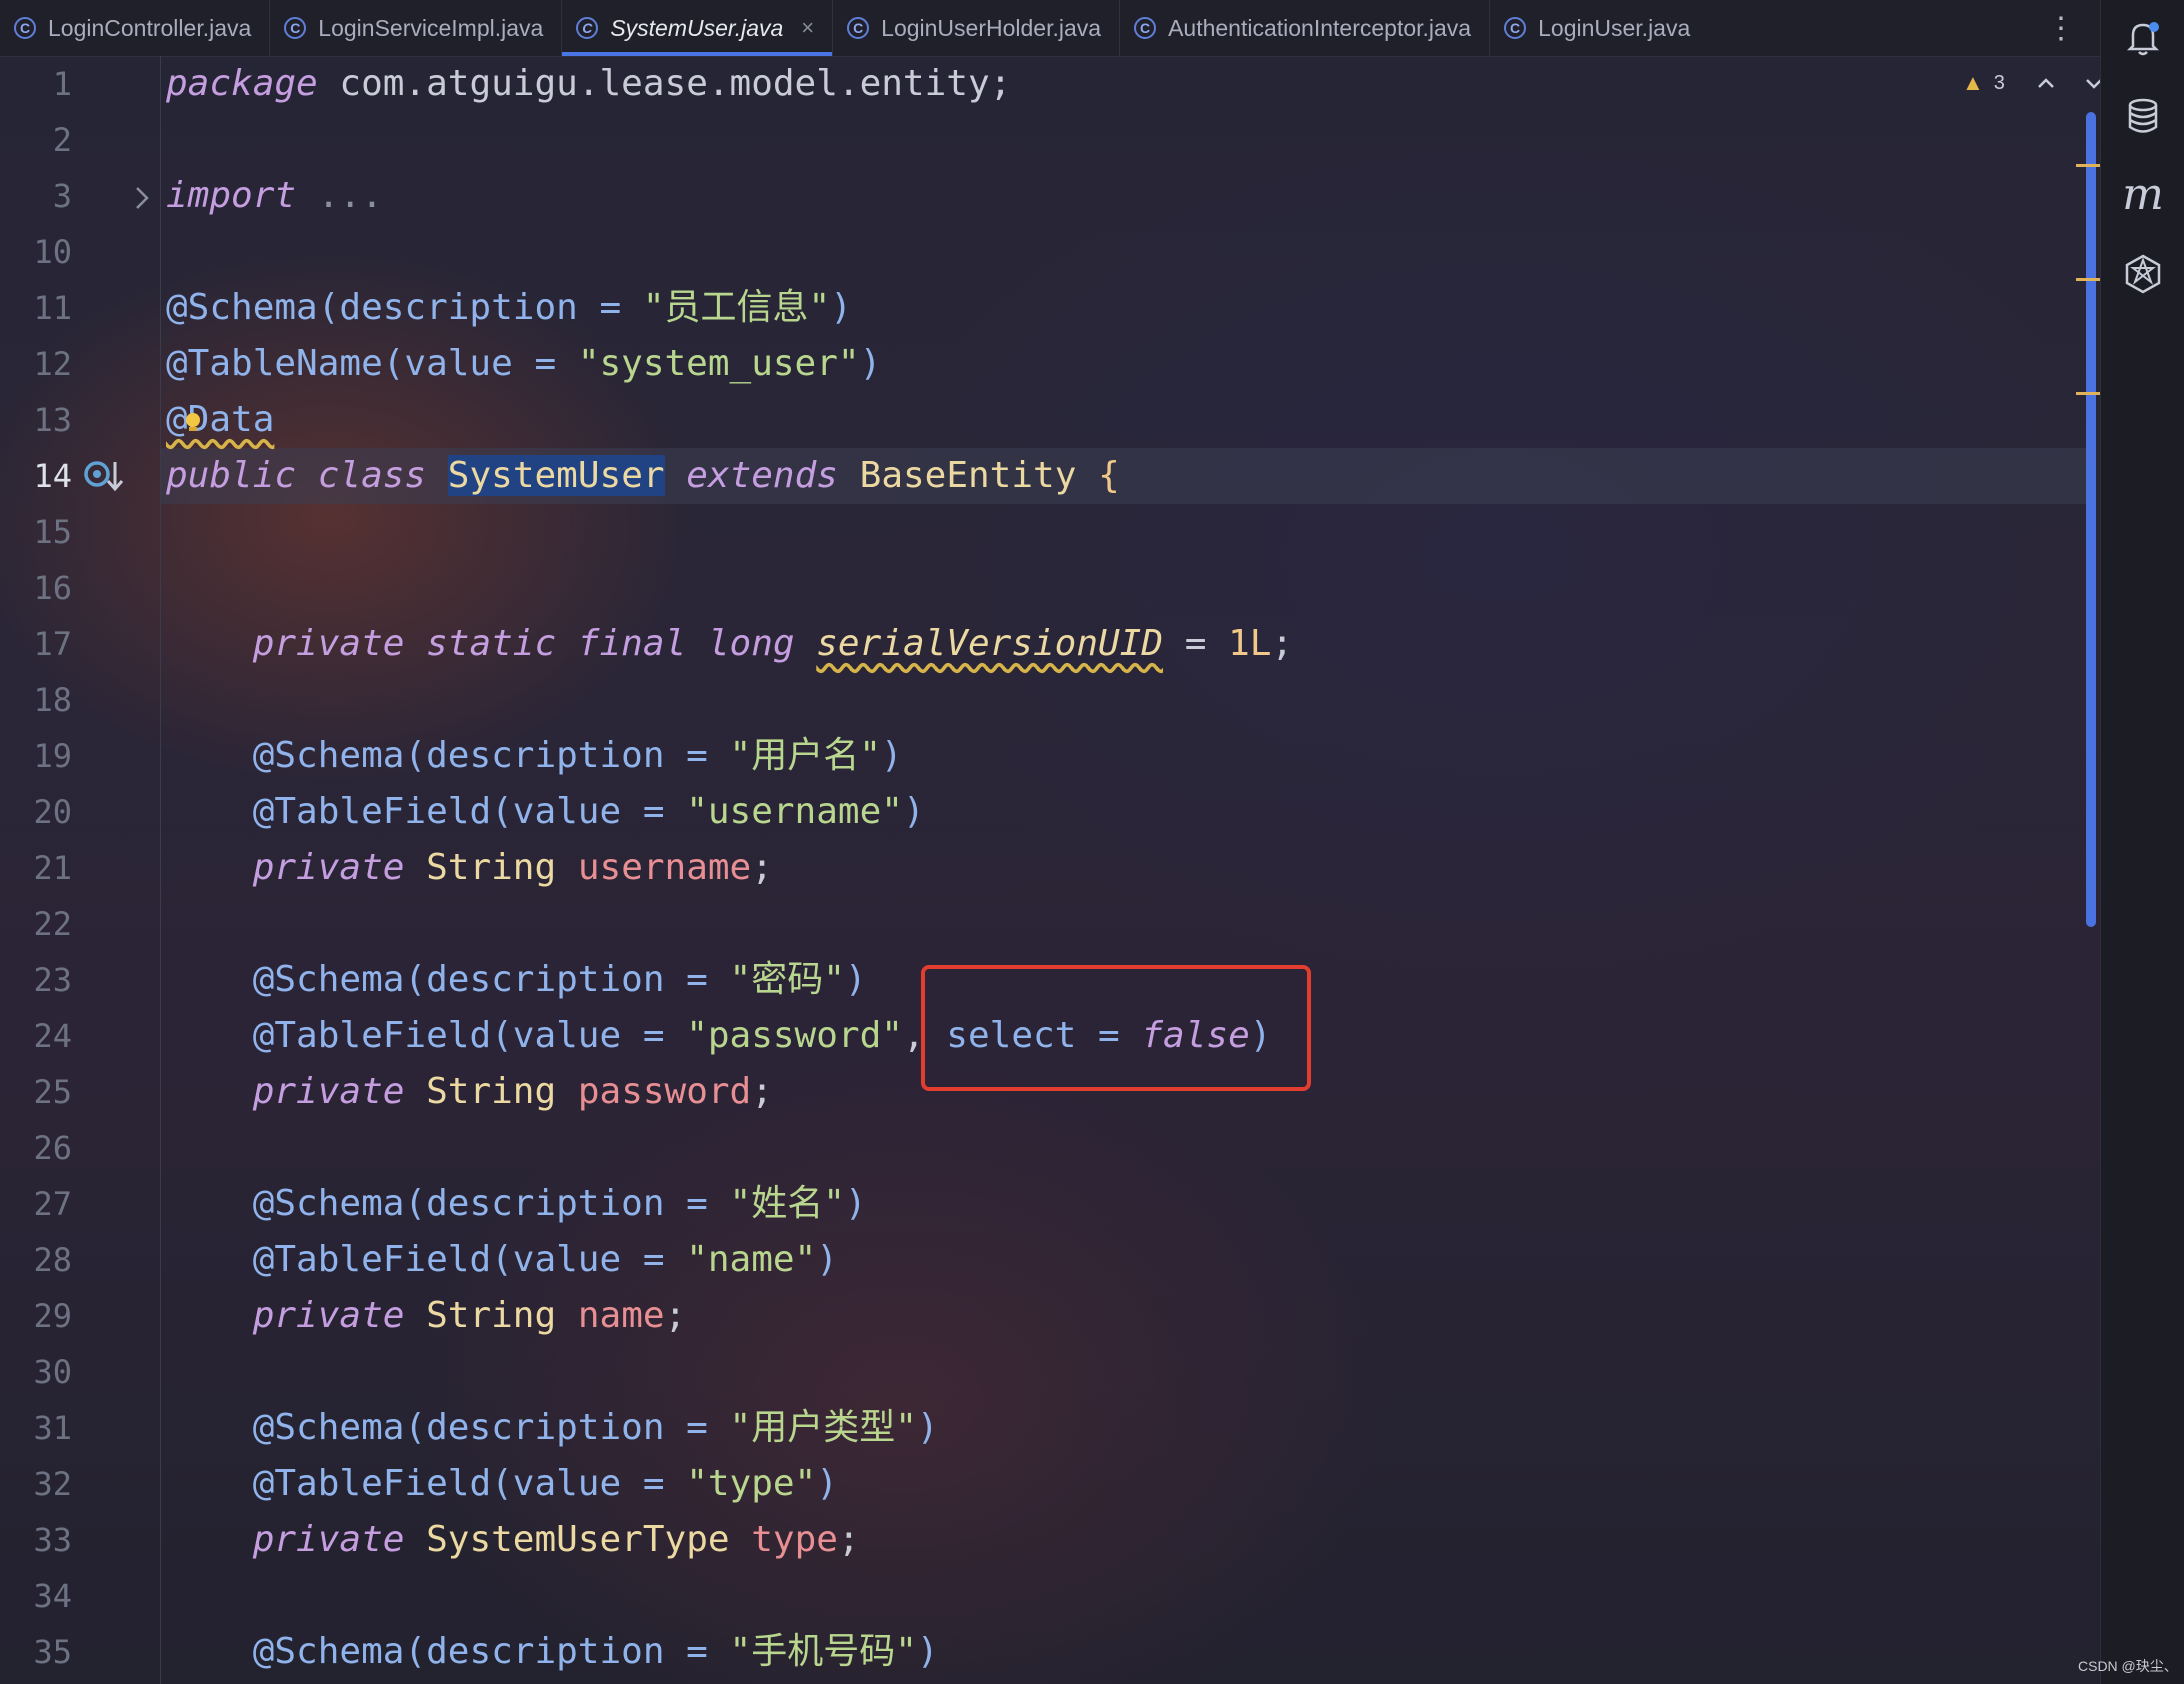  What do you see at coordinates (160, 870) in the screenshot?
I see `gutter-separator` at bounding box center [160, 870].